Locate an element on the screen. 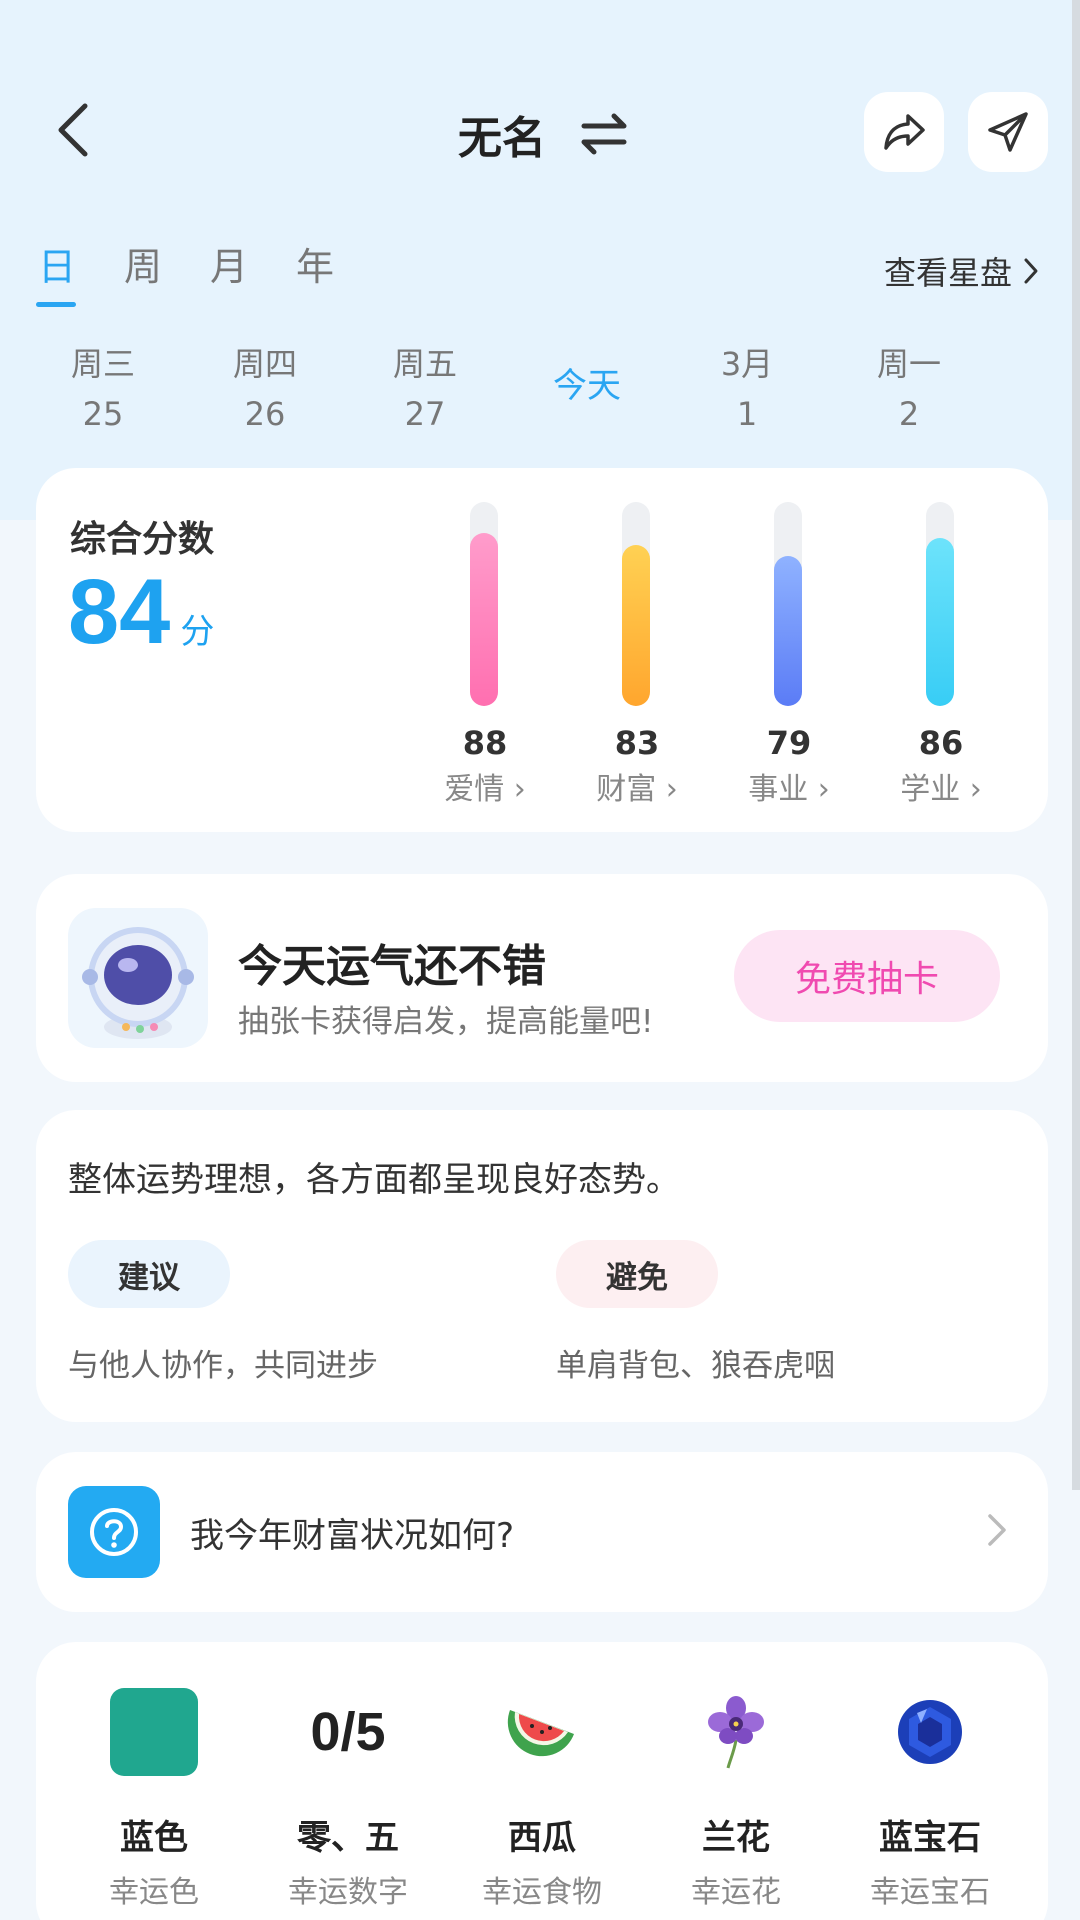  date-item: 周四 26 is located at coordinates (265, 389).